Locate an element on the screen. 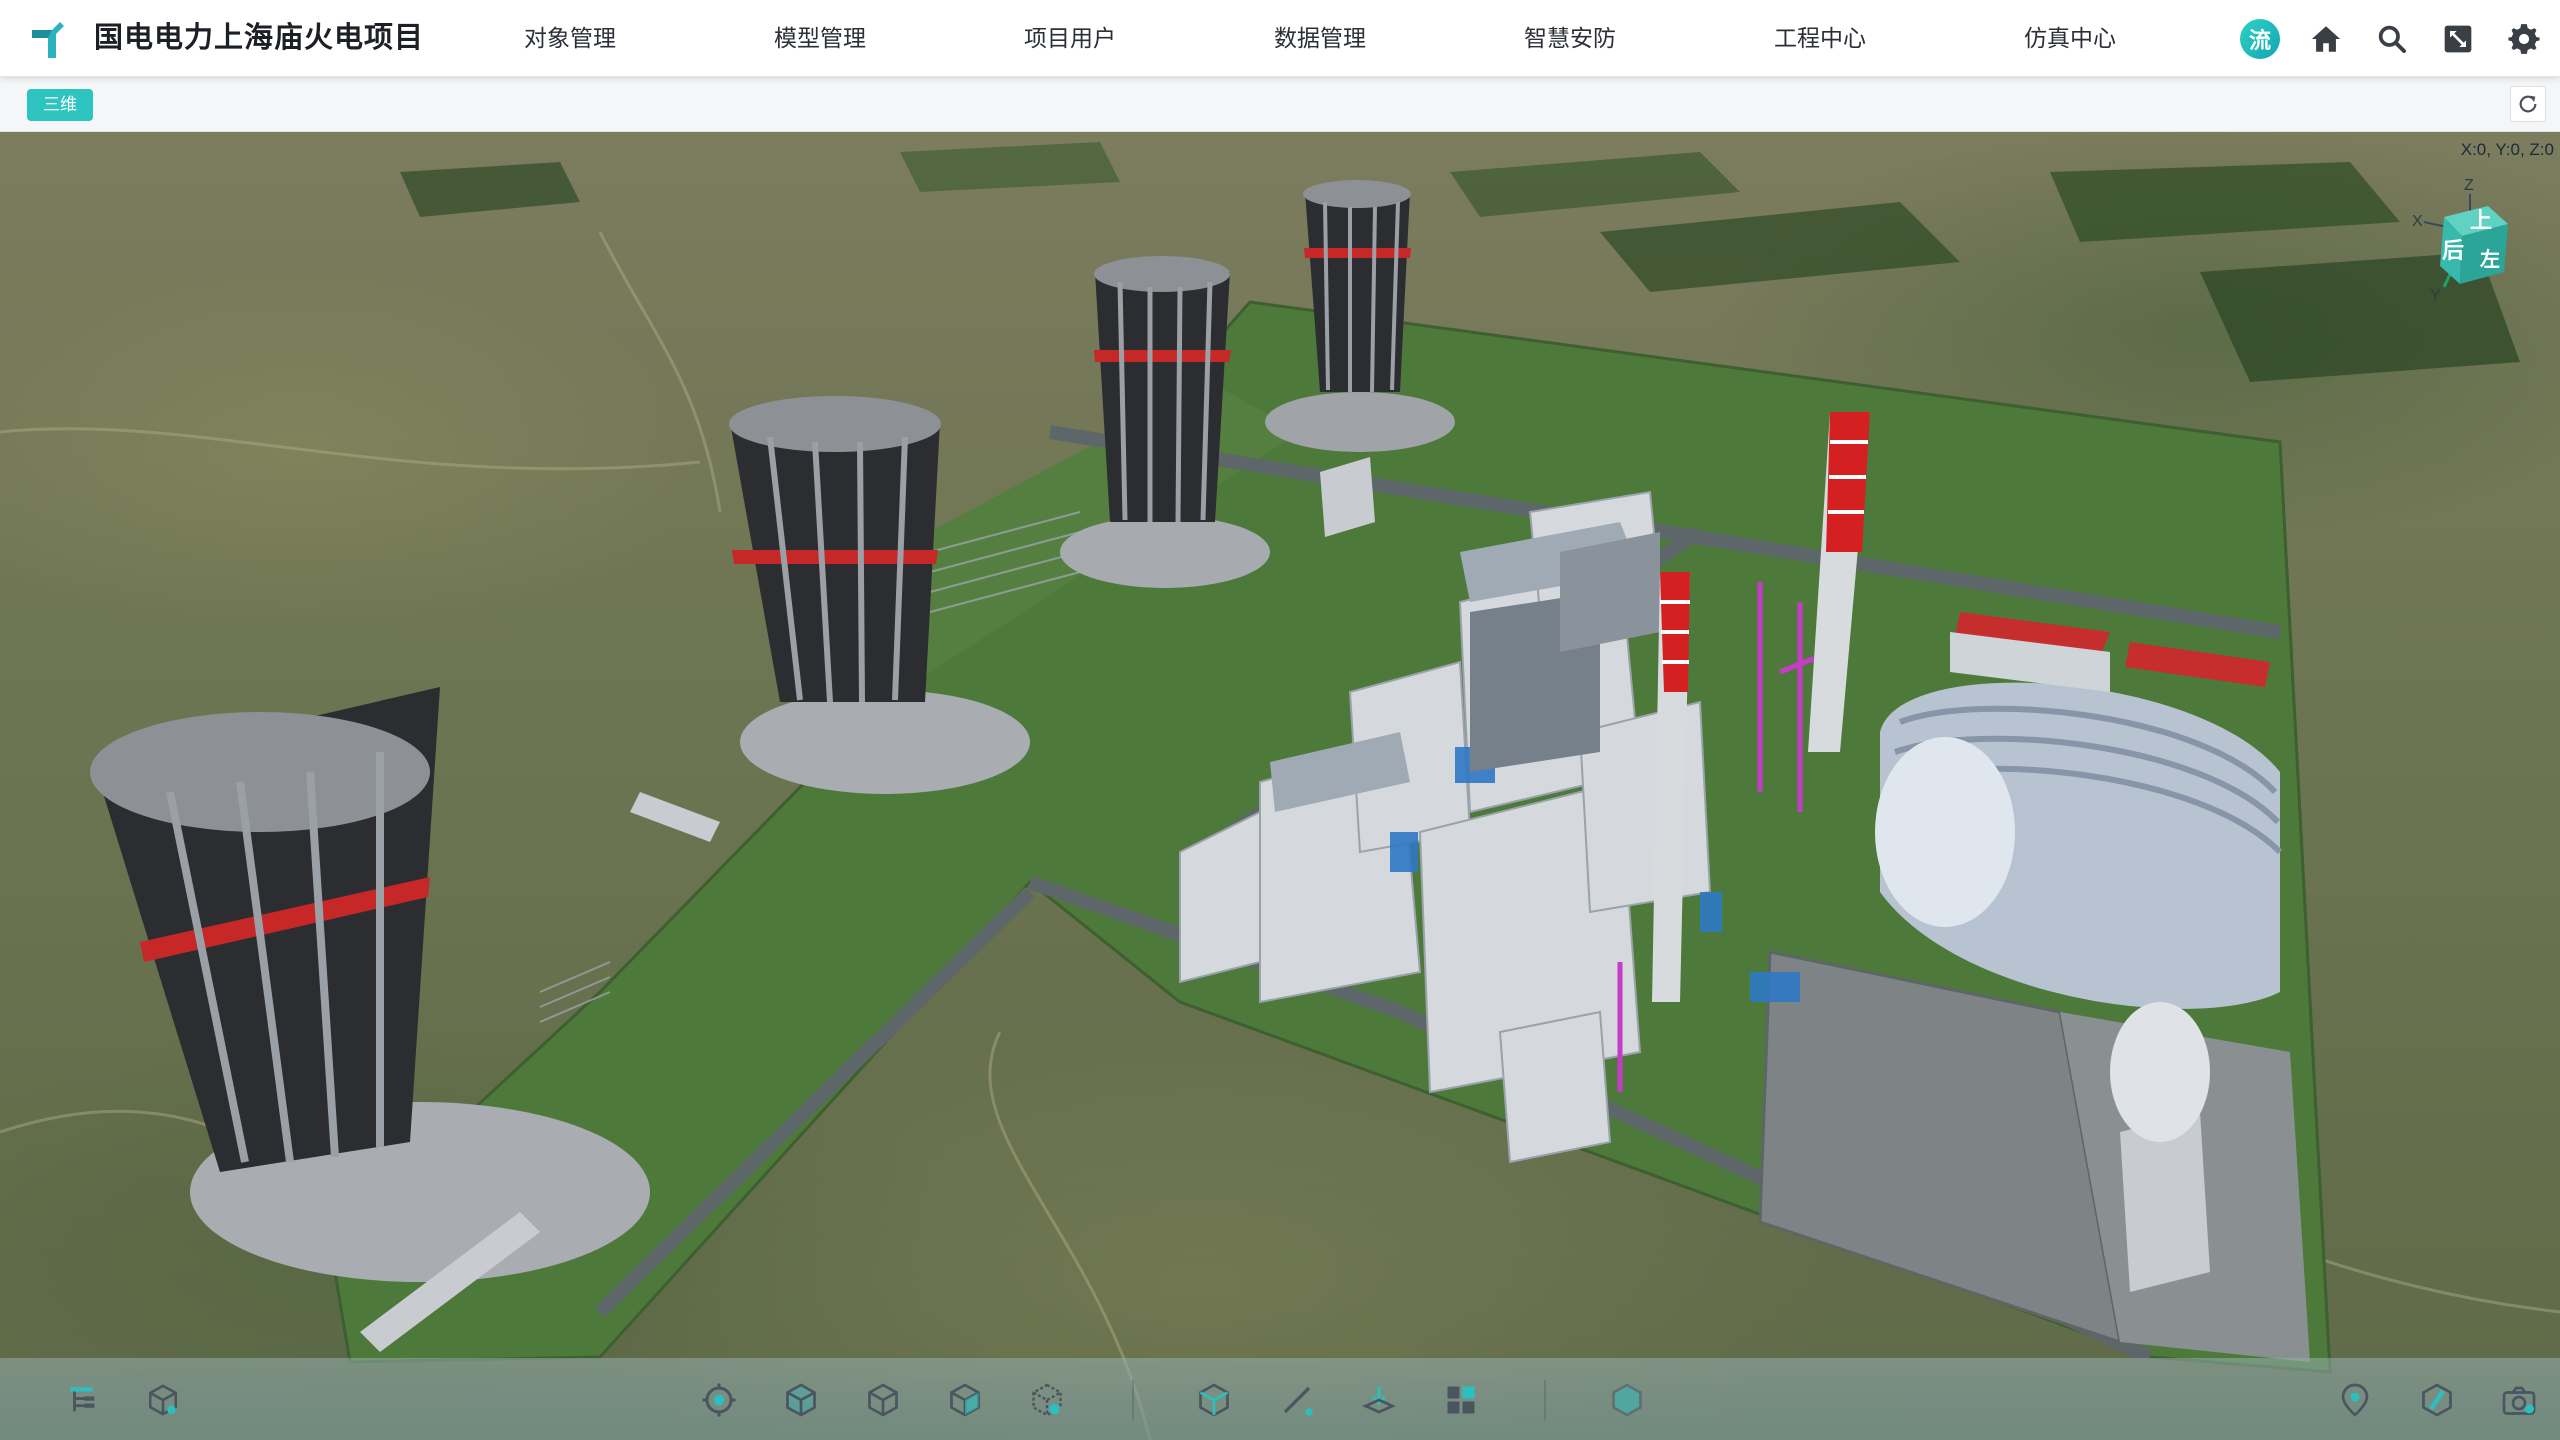 The height and width of the screenshot is (1440, 2560). nav-engineering-center: 工程中心 is located at coordinates (1820, 38).